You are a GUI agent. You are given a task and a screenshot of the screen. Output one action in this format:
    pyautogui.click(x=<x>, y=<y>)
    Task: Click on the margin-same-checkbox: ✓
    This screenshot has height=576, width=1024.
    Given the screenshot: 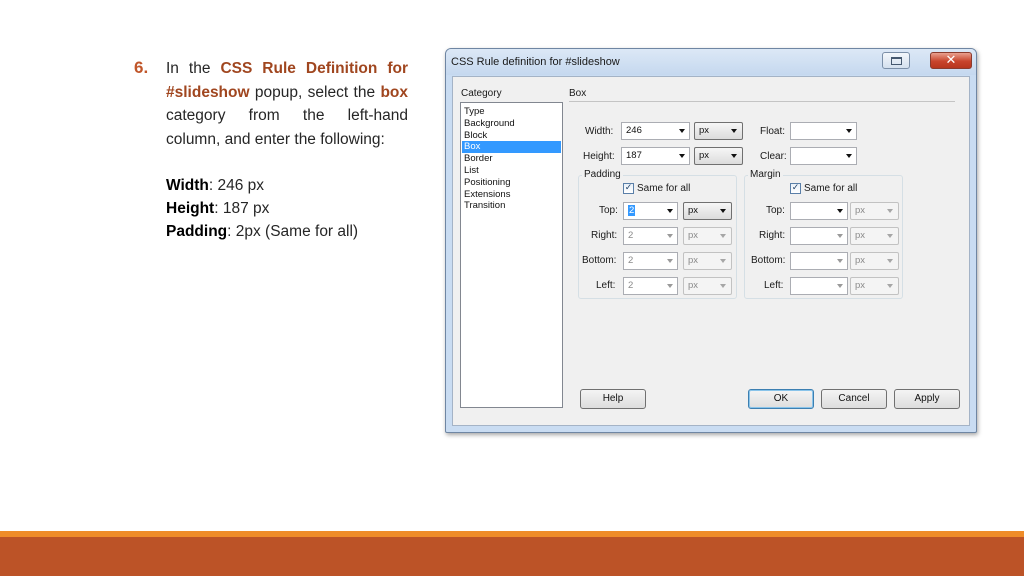 What is the action you would take?
    pyautogui.click(x=795, y=188)
    